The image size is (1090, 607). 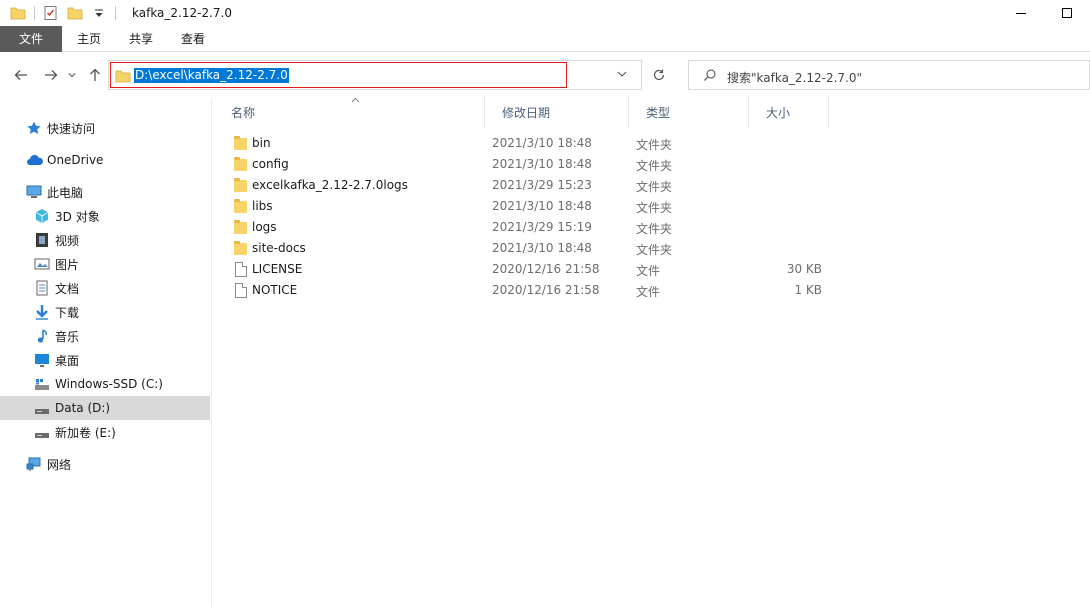 What do you see at coordinates (105, 336) in the screenshot?
I see `nav-item-music: 音乐` at bounding box center [105, 336].